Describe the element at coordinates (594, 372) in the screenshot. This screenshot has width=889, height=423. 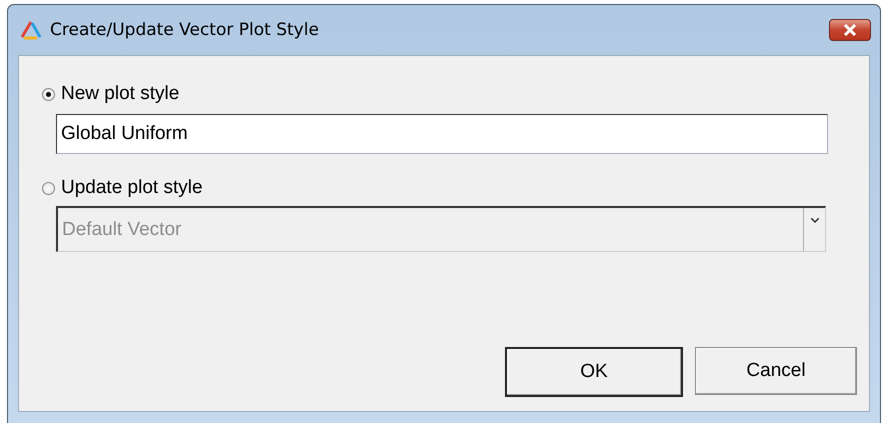
I see `dialog-button: OK` at that location.